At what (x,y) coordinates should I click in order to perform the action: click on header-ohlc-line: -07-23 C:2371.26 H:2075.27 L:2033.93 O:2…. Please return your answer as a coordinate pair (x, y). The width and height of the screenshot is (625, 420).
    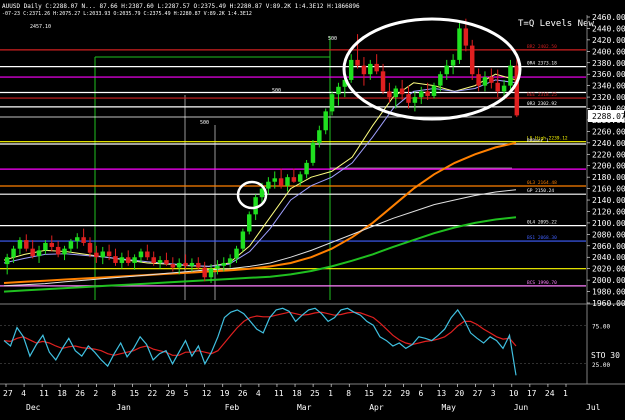
    Looking at the image, I should click on (127, 14).